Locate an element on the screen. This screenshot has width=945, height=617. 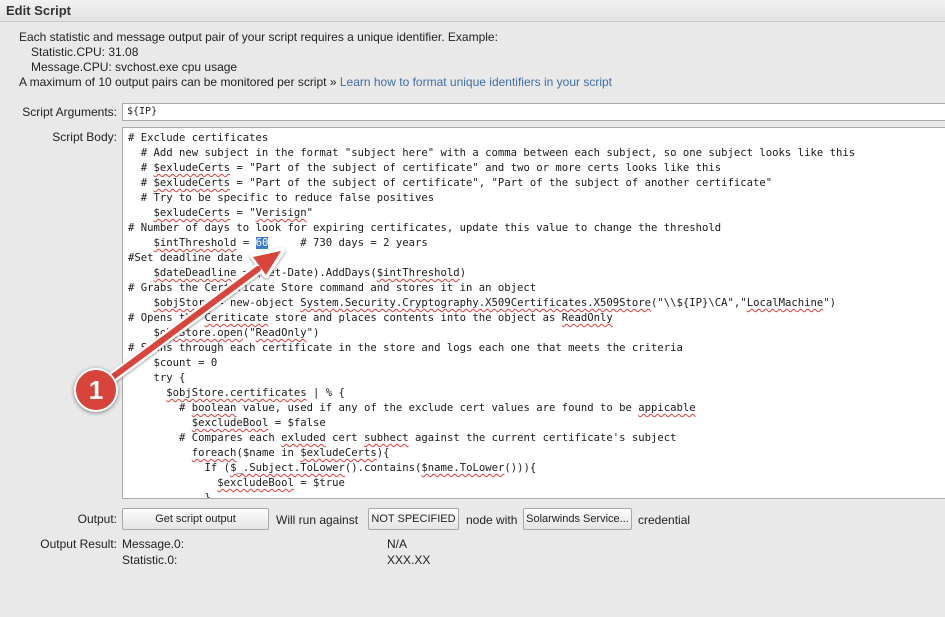
spellcheck-word: Ceriticate is located at coordinates (236, 318).